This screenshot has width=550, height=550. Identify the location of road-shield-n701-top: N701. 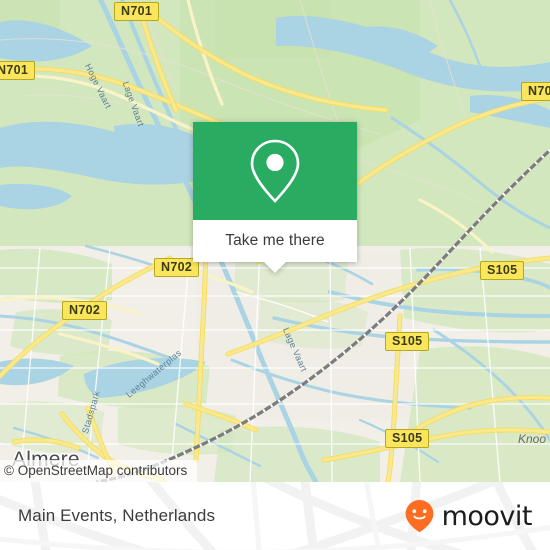
(137, 11).